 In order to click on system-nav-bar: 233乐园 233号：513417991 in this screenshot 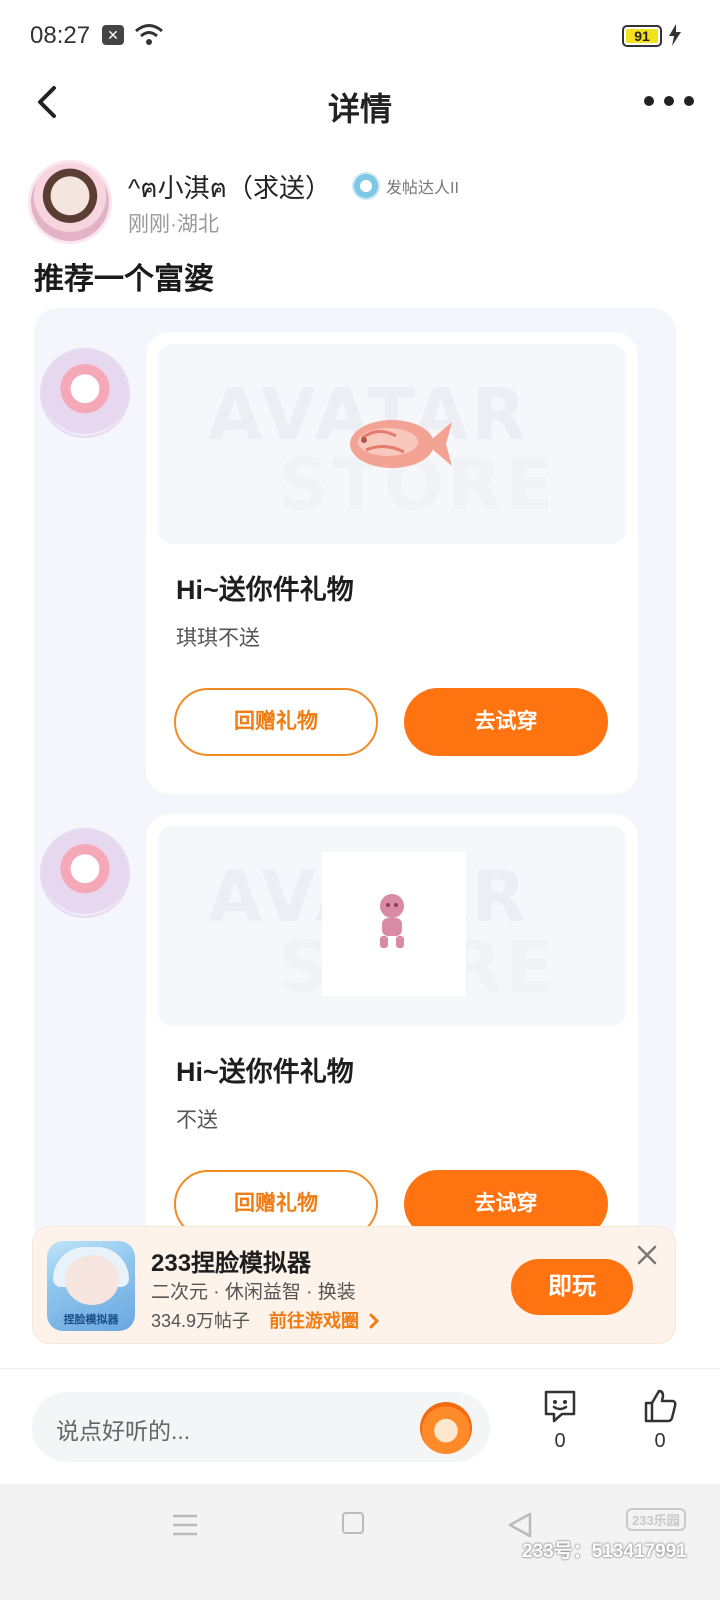, I will do `click(360, 1542)`.